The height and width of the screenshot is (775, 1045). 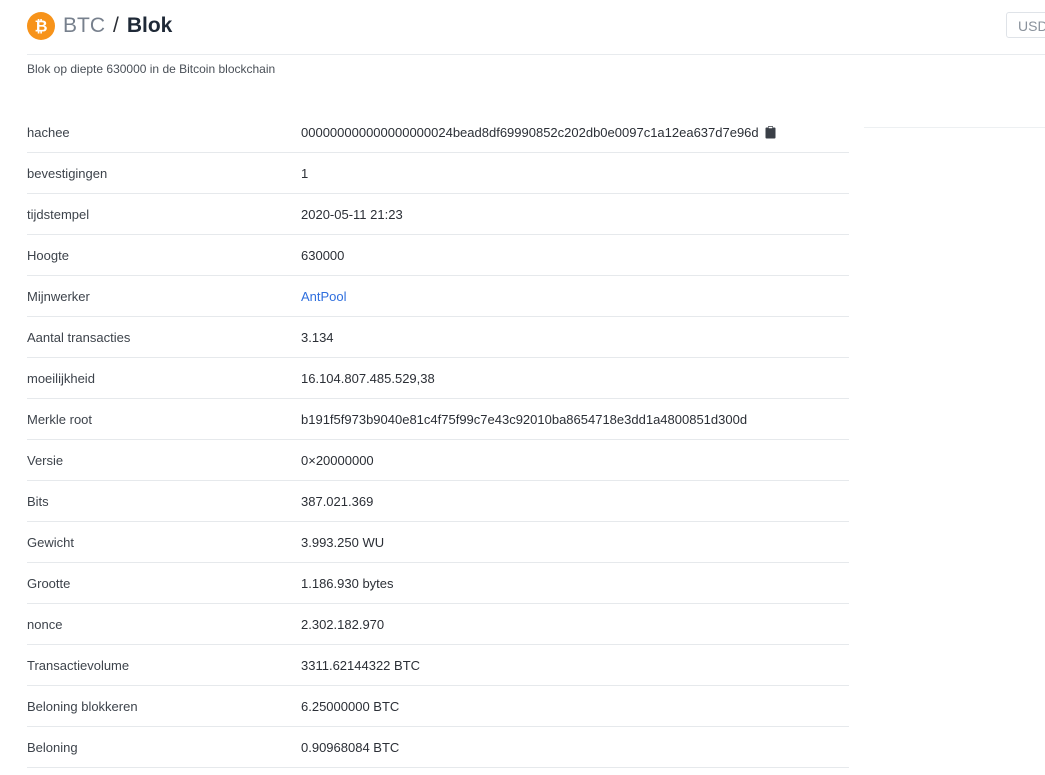 What do you see at coordinates (337, 501) in the screenshot?
I see `detail-value: 387.021.369` at bounding box center [337, 501].